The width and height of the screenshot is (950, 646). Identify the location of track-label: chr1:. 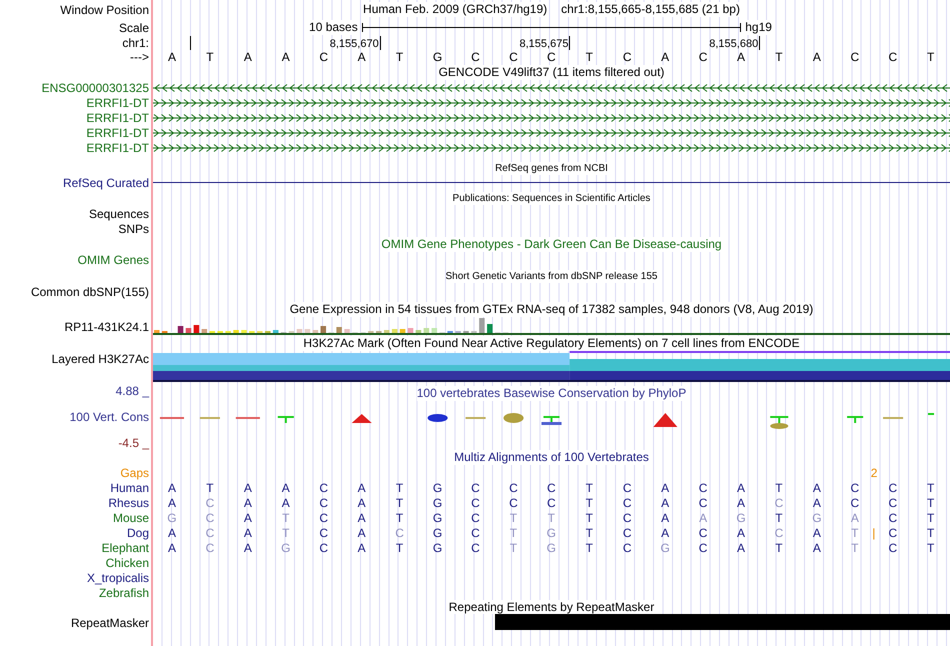
(135, 43).